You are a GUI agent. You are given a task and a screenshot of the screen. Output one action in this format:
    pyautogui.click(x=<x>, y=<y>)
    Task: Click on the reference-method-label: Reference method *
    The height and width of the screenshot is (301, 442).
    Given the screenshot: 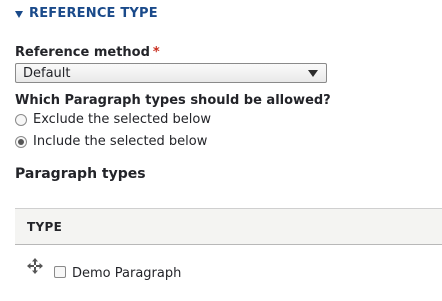 What is the action you would take?
    pyautogui.click(x=87, y=52)
    